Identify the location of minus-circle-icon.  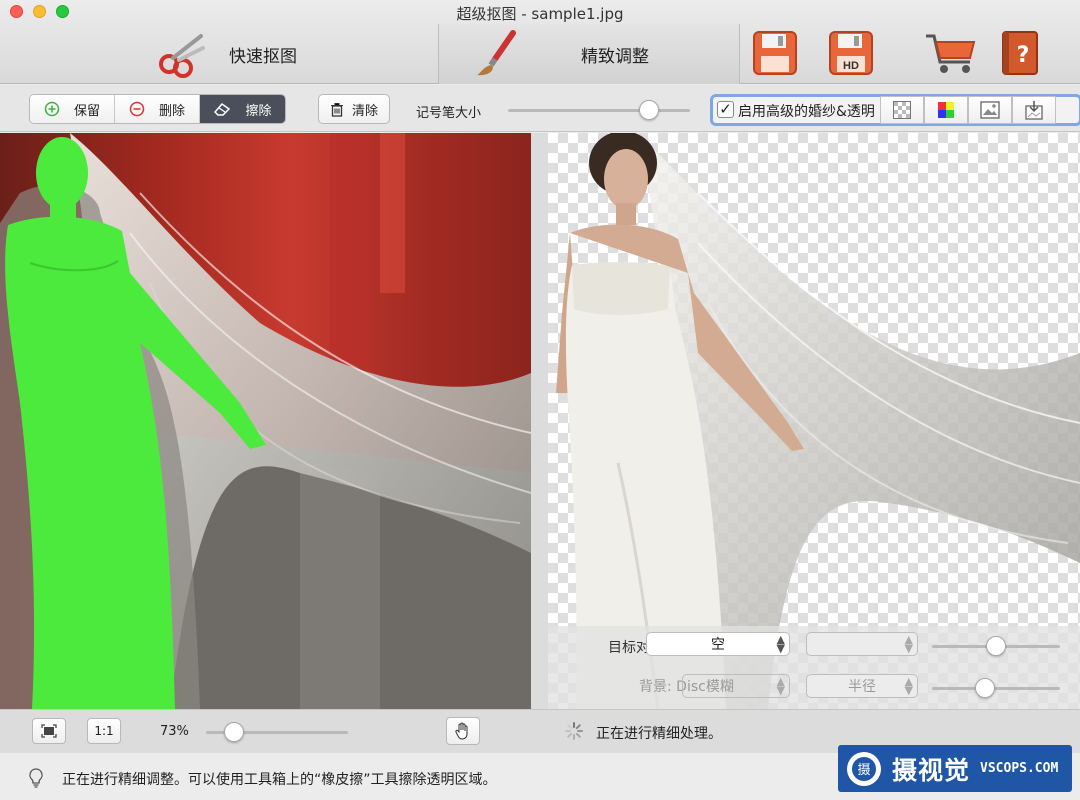
(137, 109).